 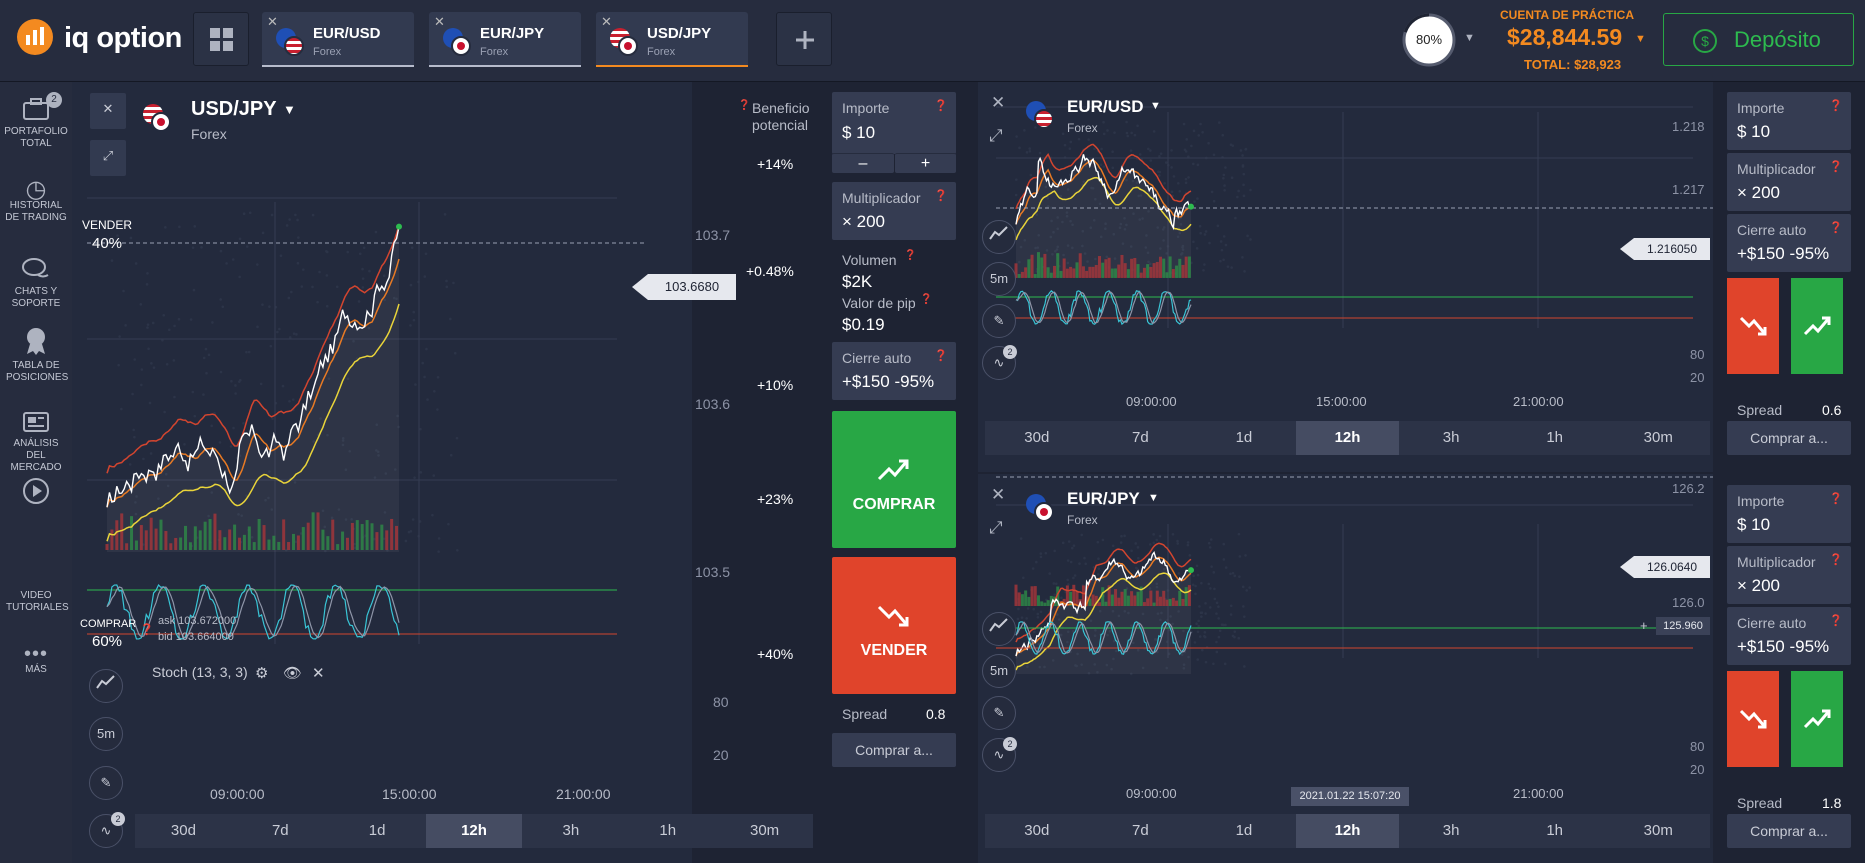 What do you see at coordinates (925, 163) in the screenshot?
I see `increase-amount-button: +` at bounding box center [925, 163].